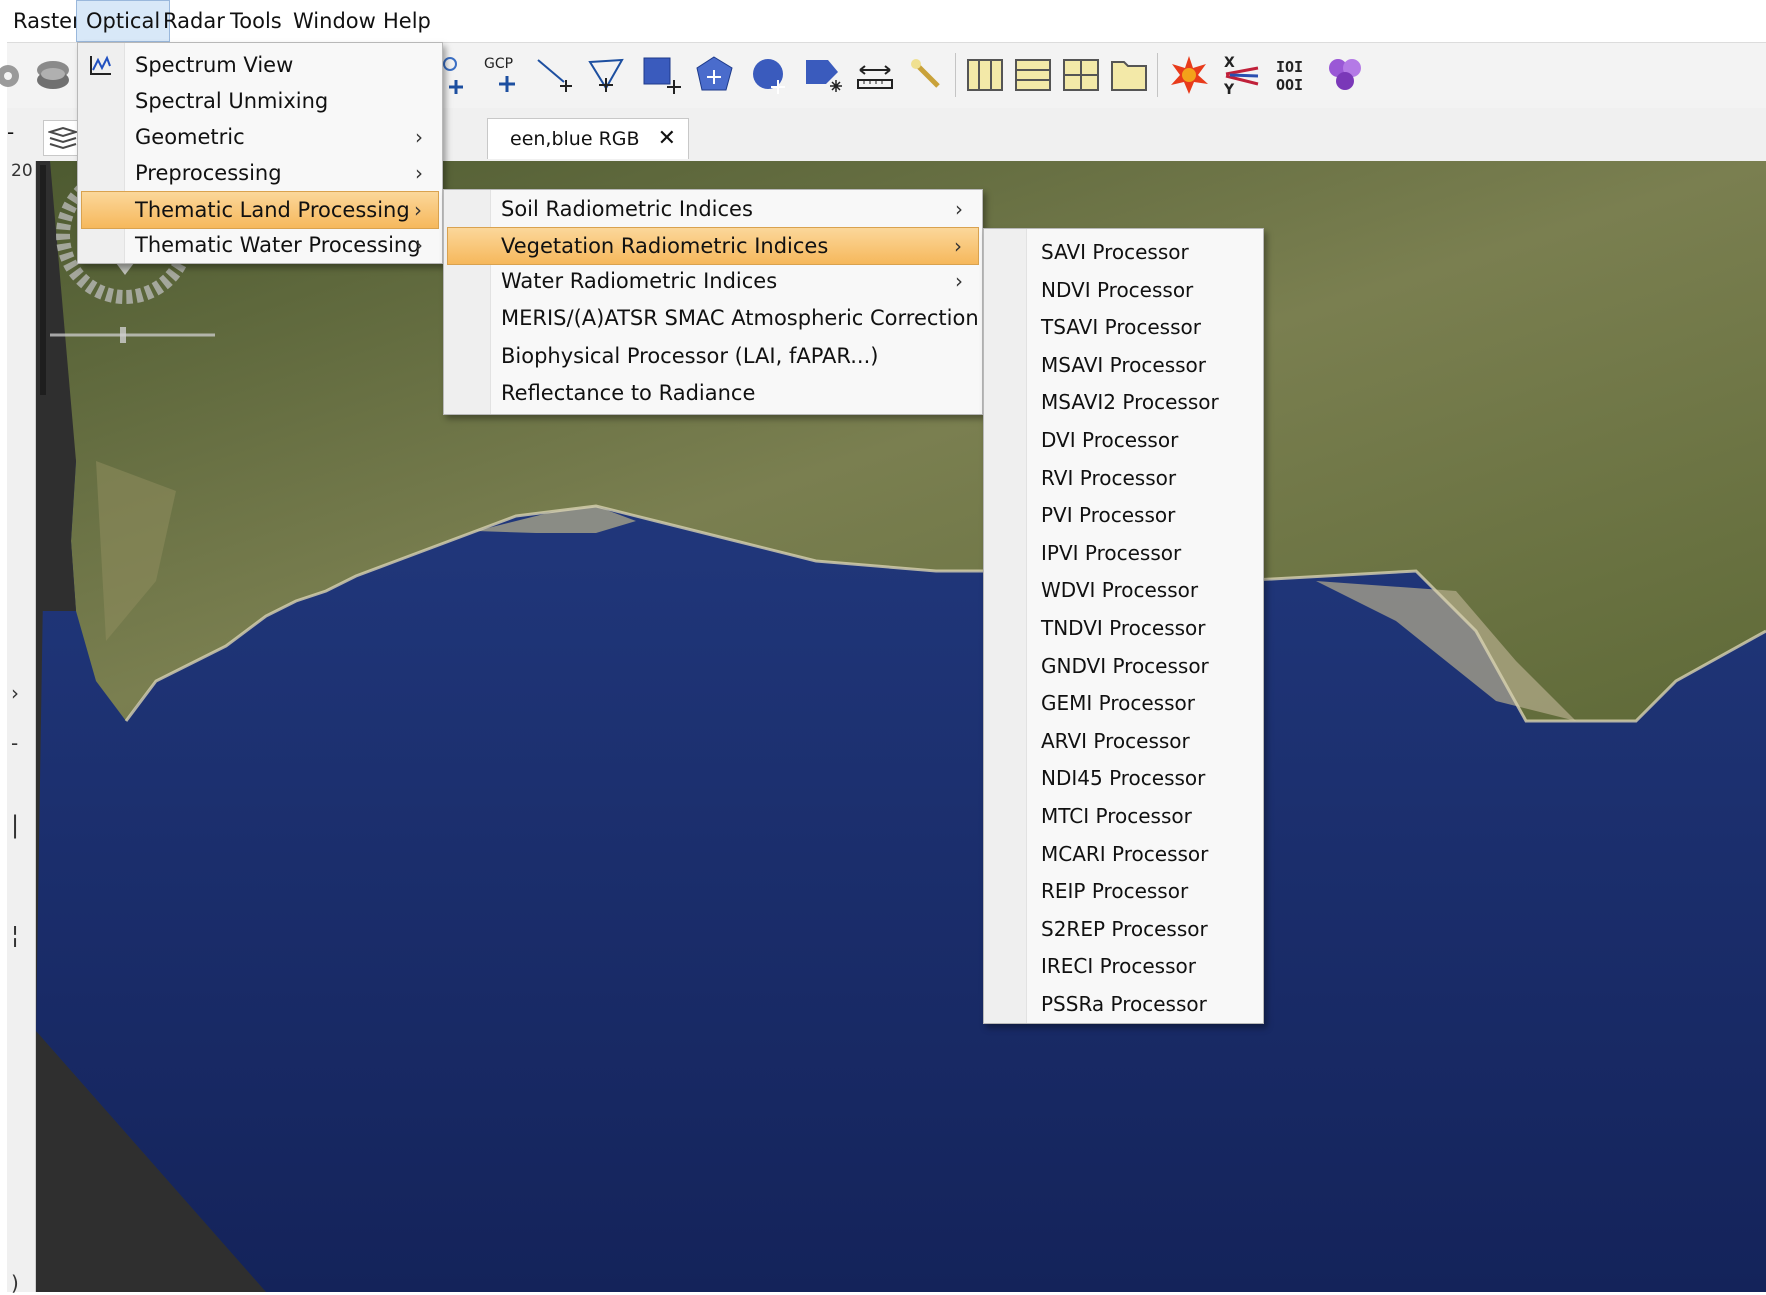  I want to click on menu-item-ndi45-processor: NDI45 Processor, so click(1123, 778).